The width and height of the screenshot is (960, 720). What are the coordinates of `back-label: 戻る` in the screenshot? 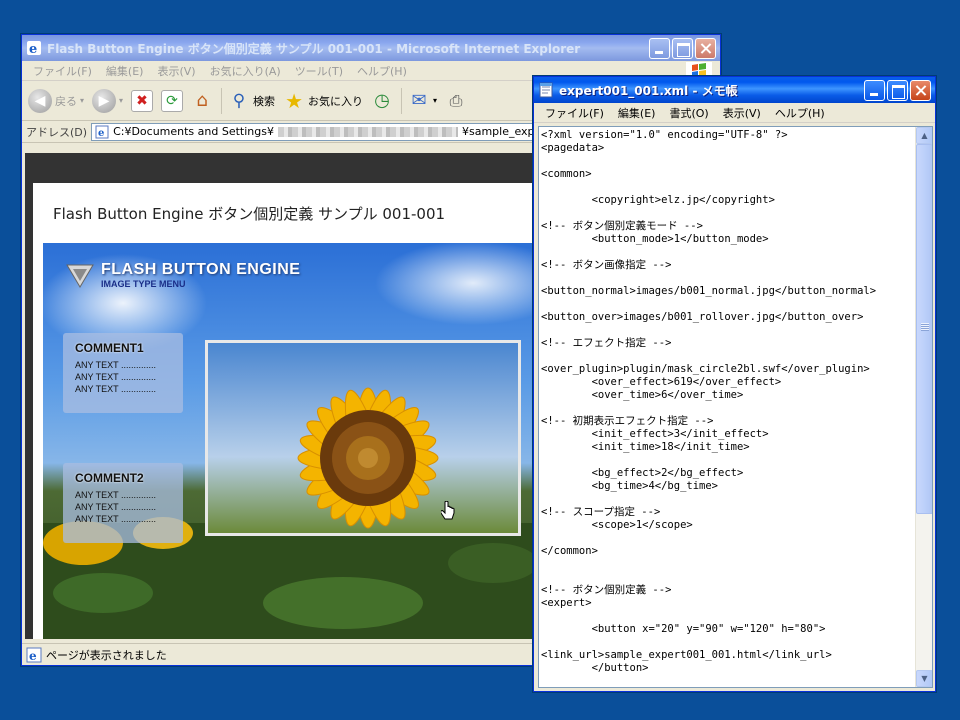 It's located at (66, 101).